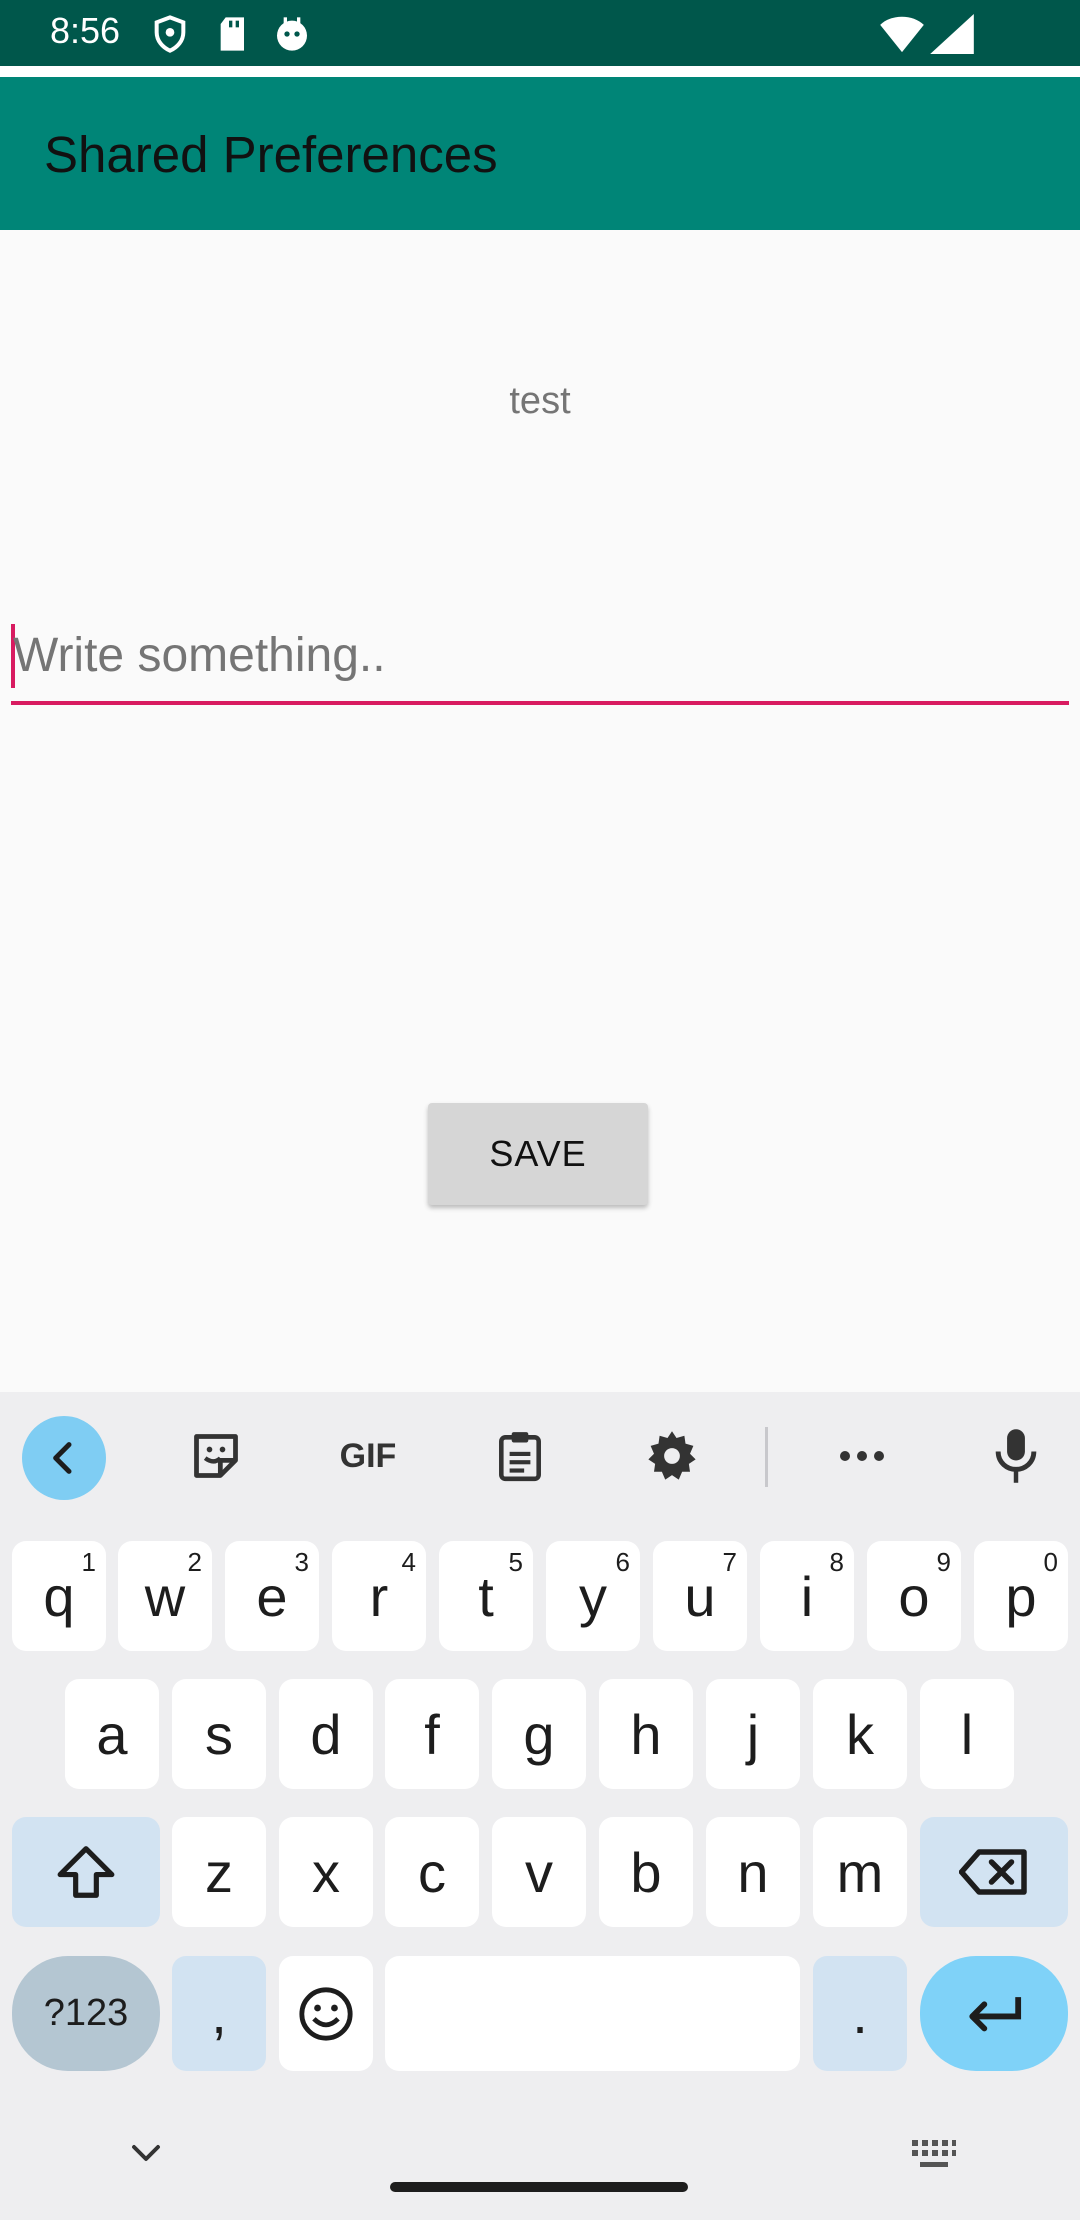  I want to click on text-input: Write something.., so click(540, 662).